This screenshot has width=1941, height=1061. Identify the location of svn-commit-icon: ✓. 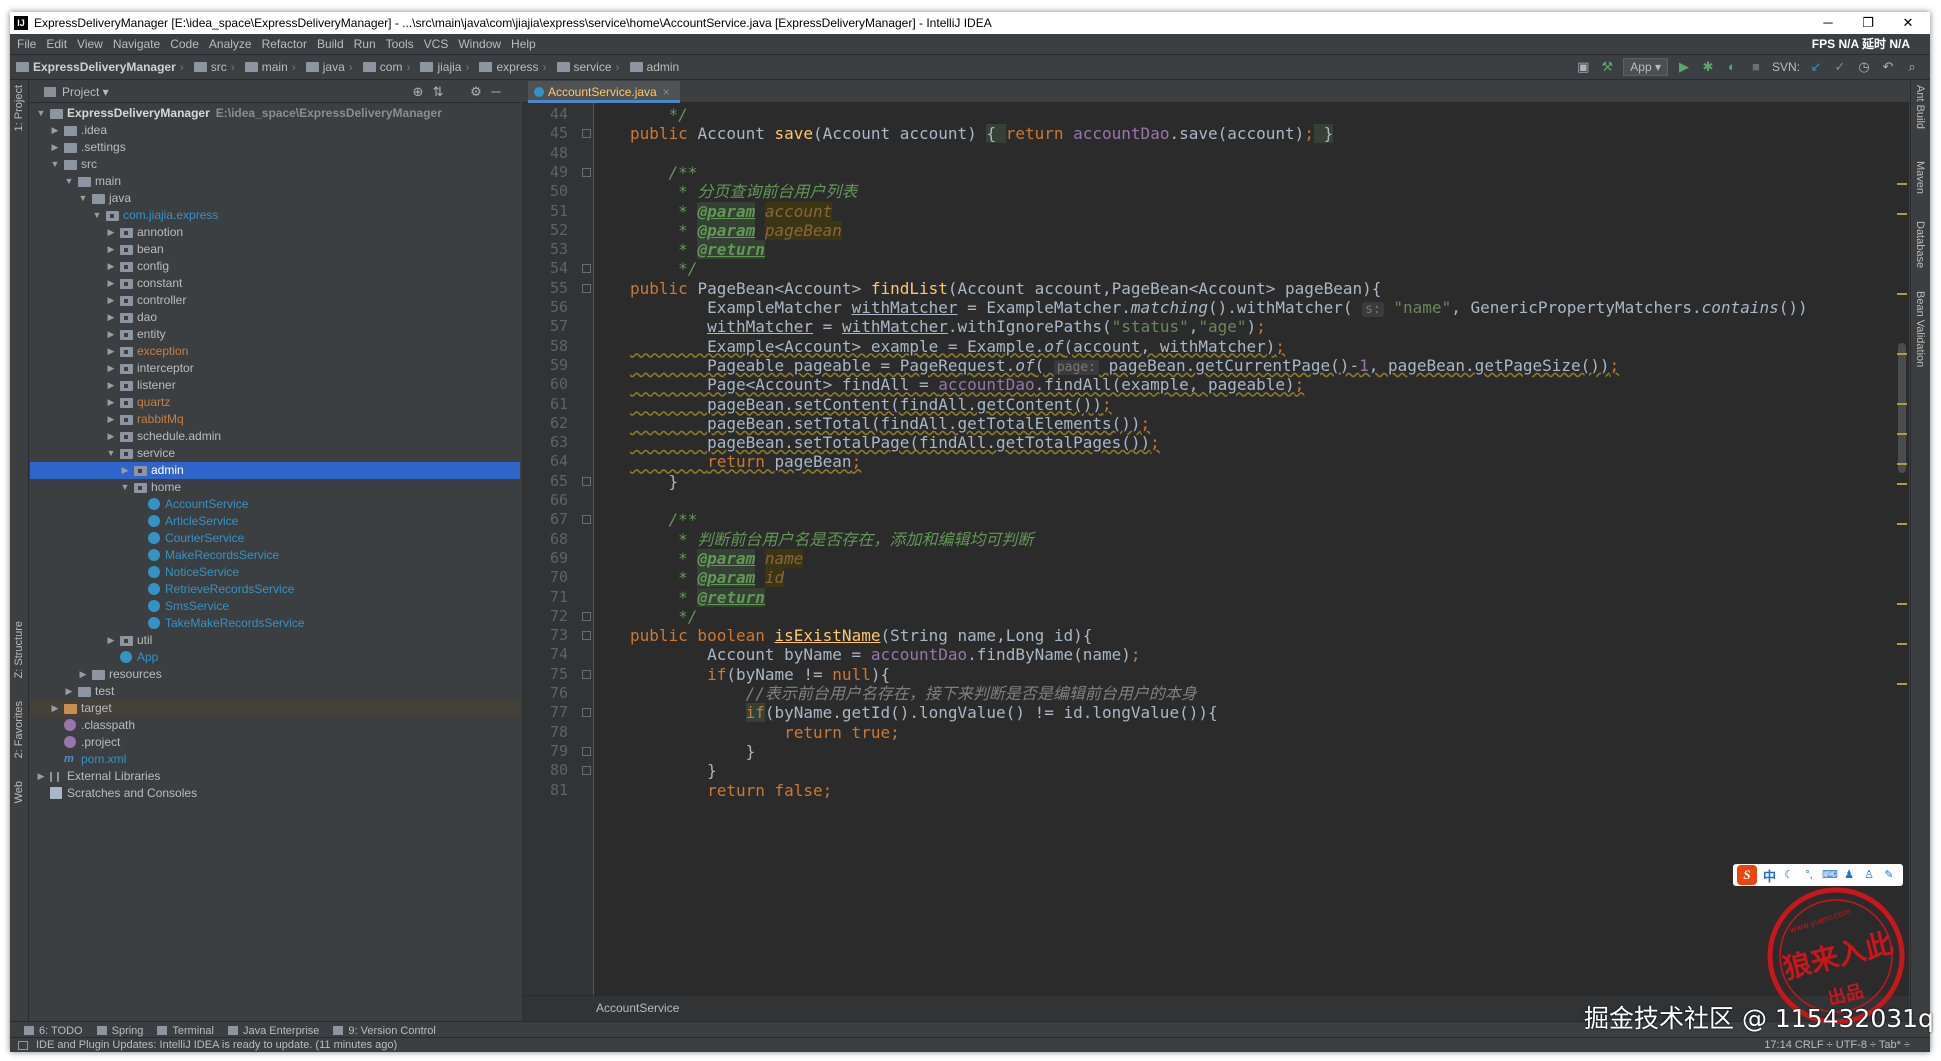
(1840, 67).